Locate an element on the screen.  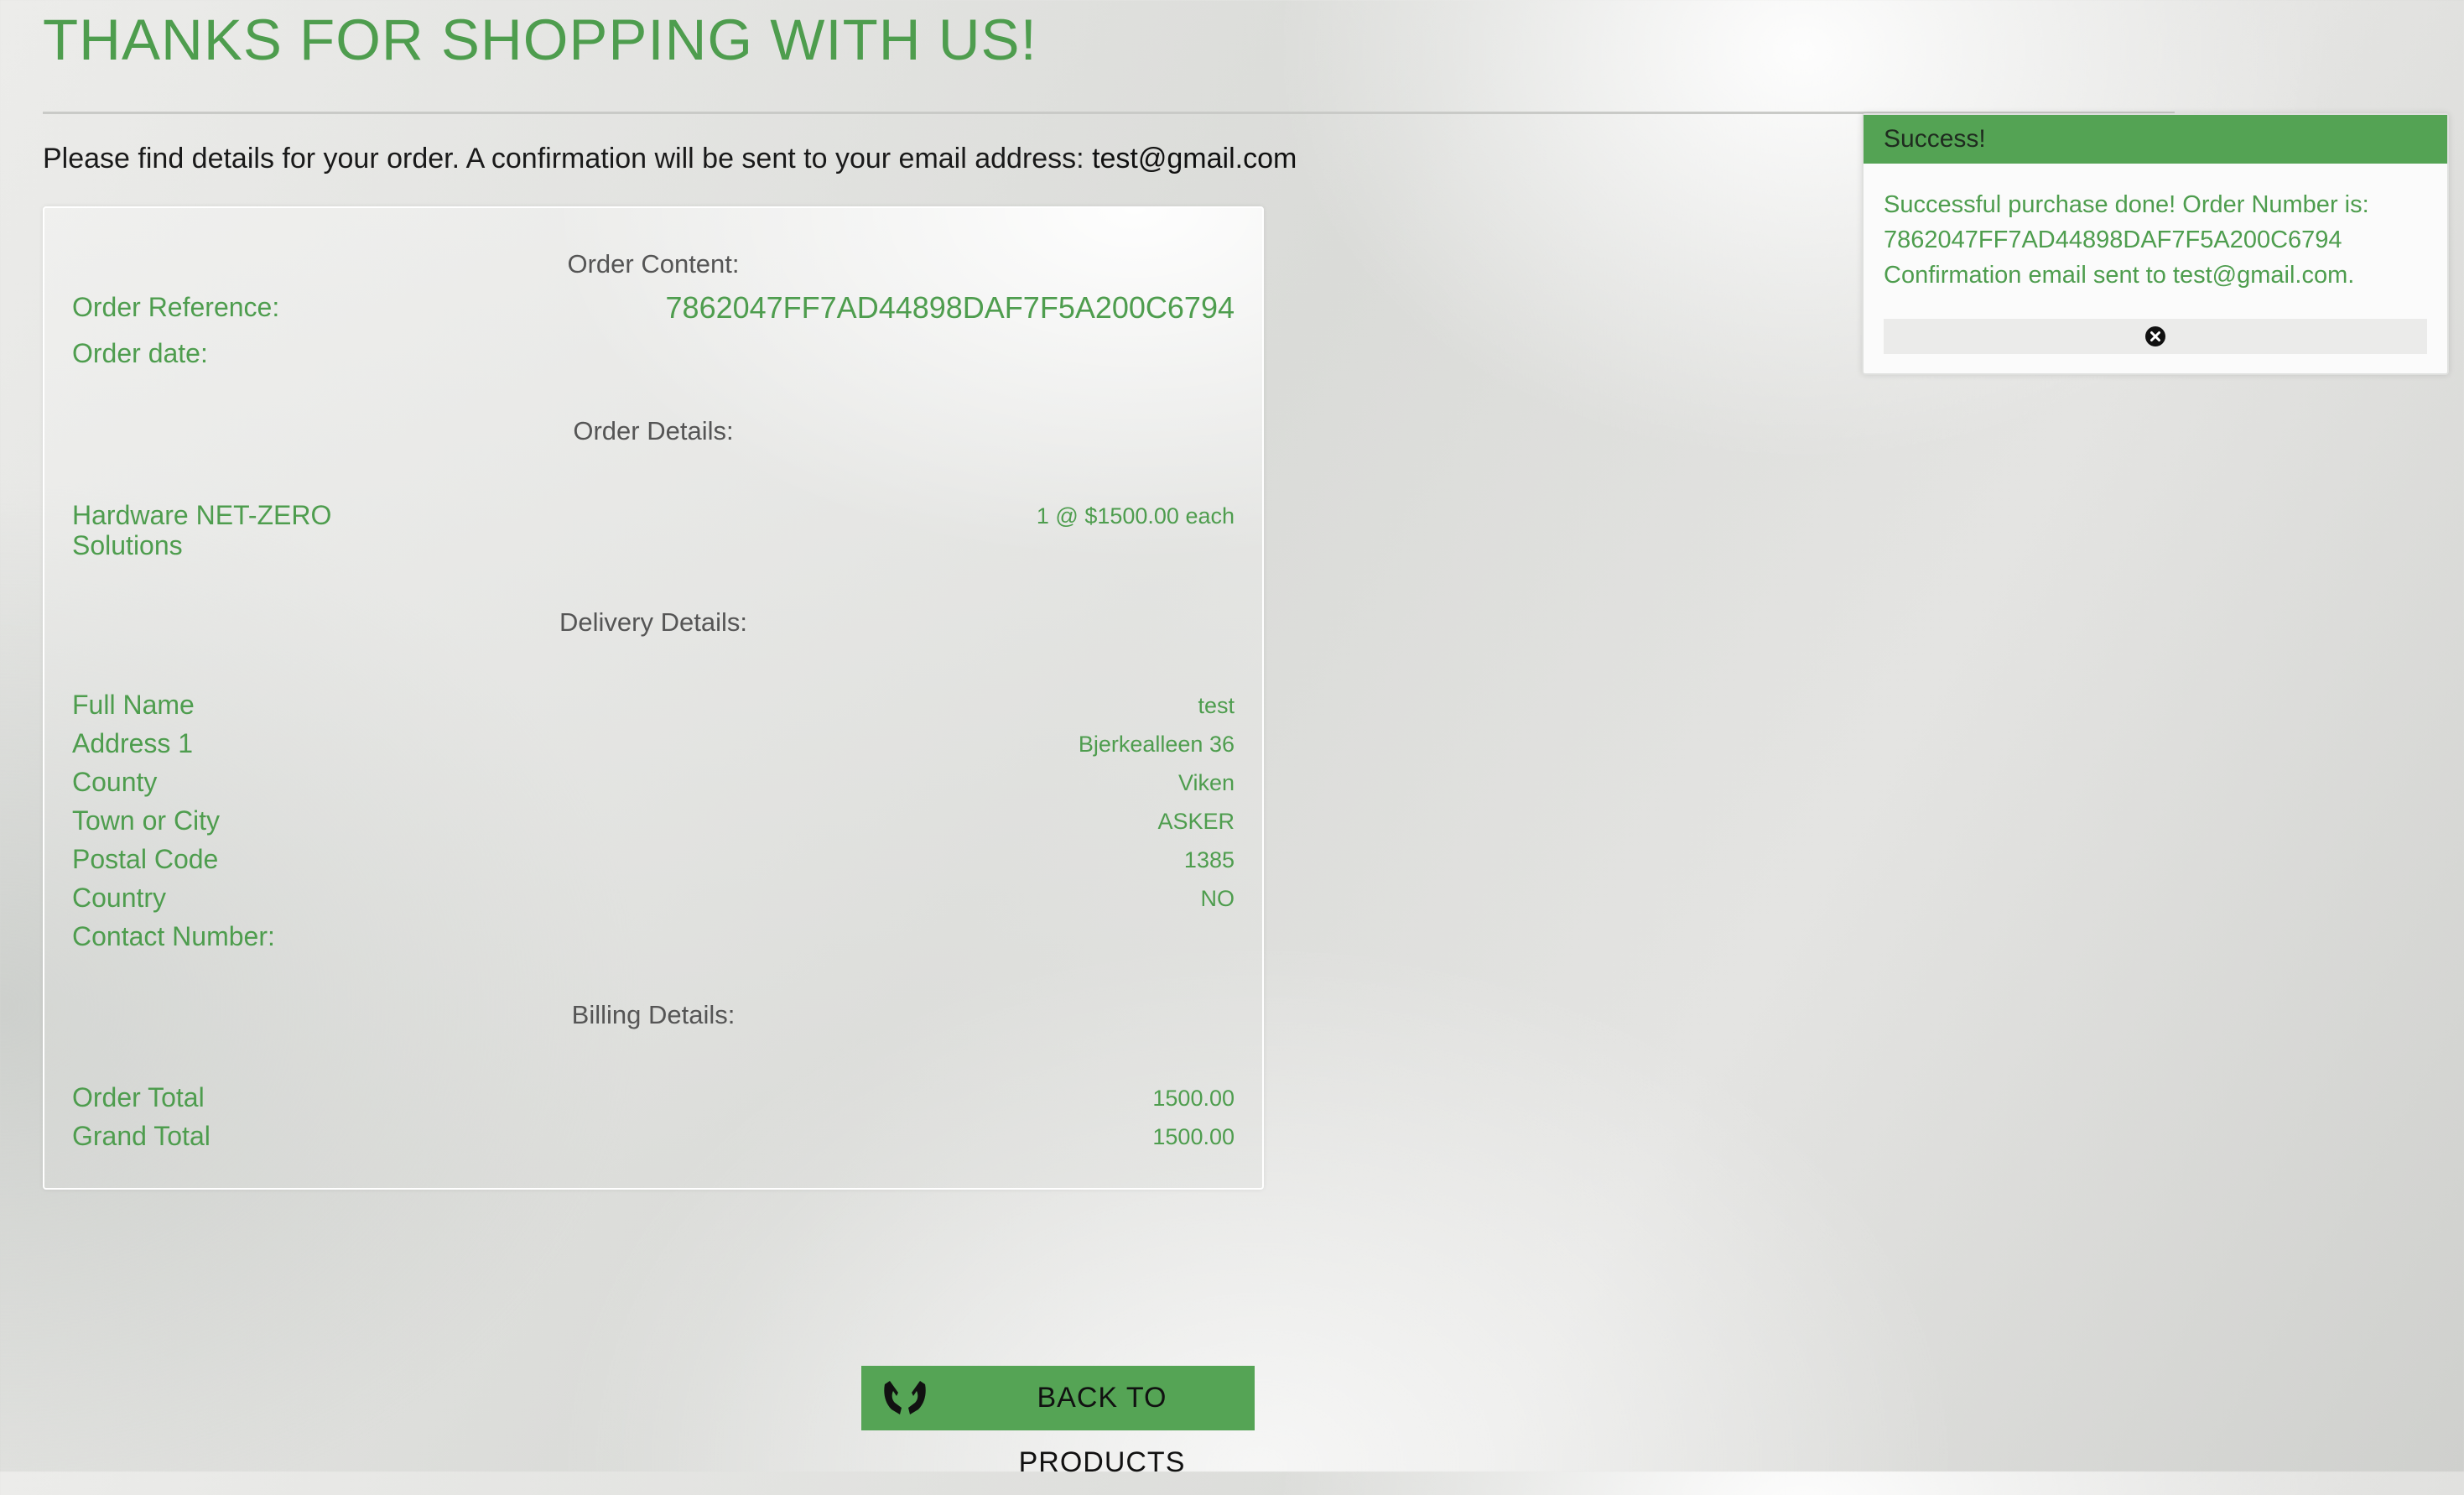
order-date-label: Order date: is located at coordinates (140, 353).